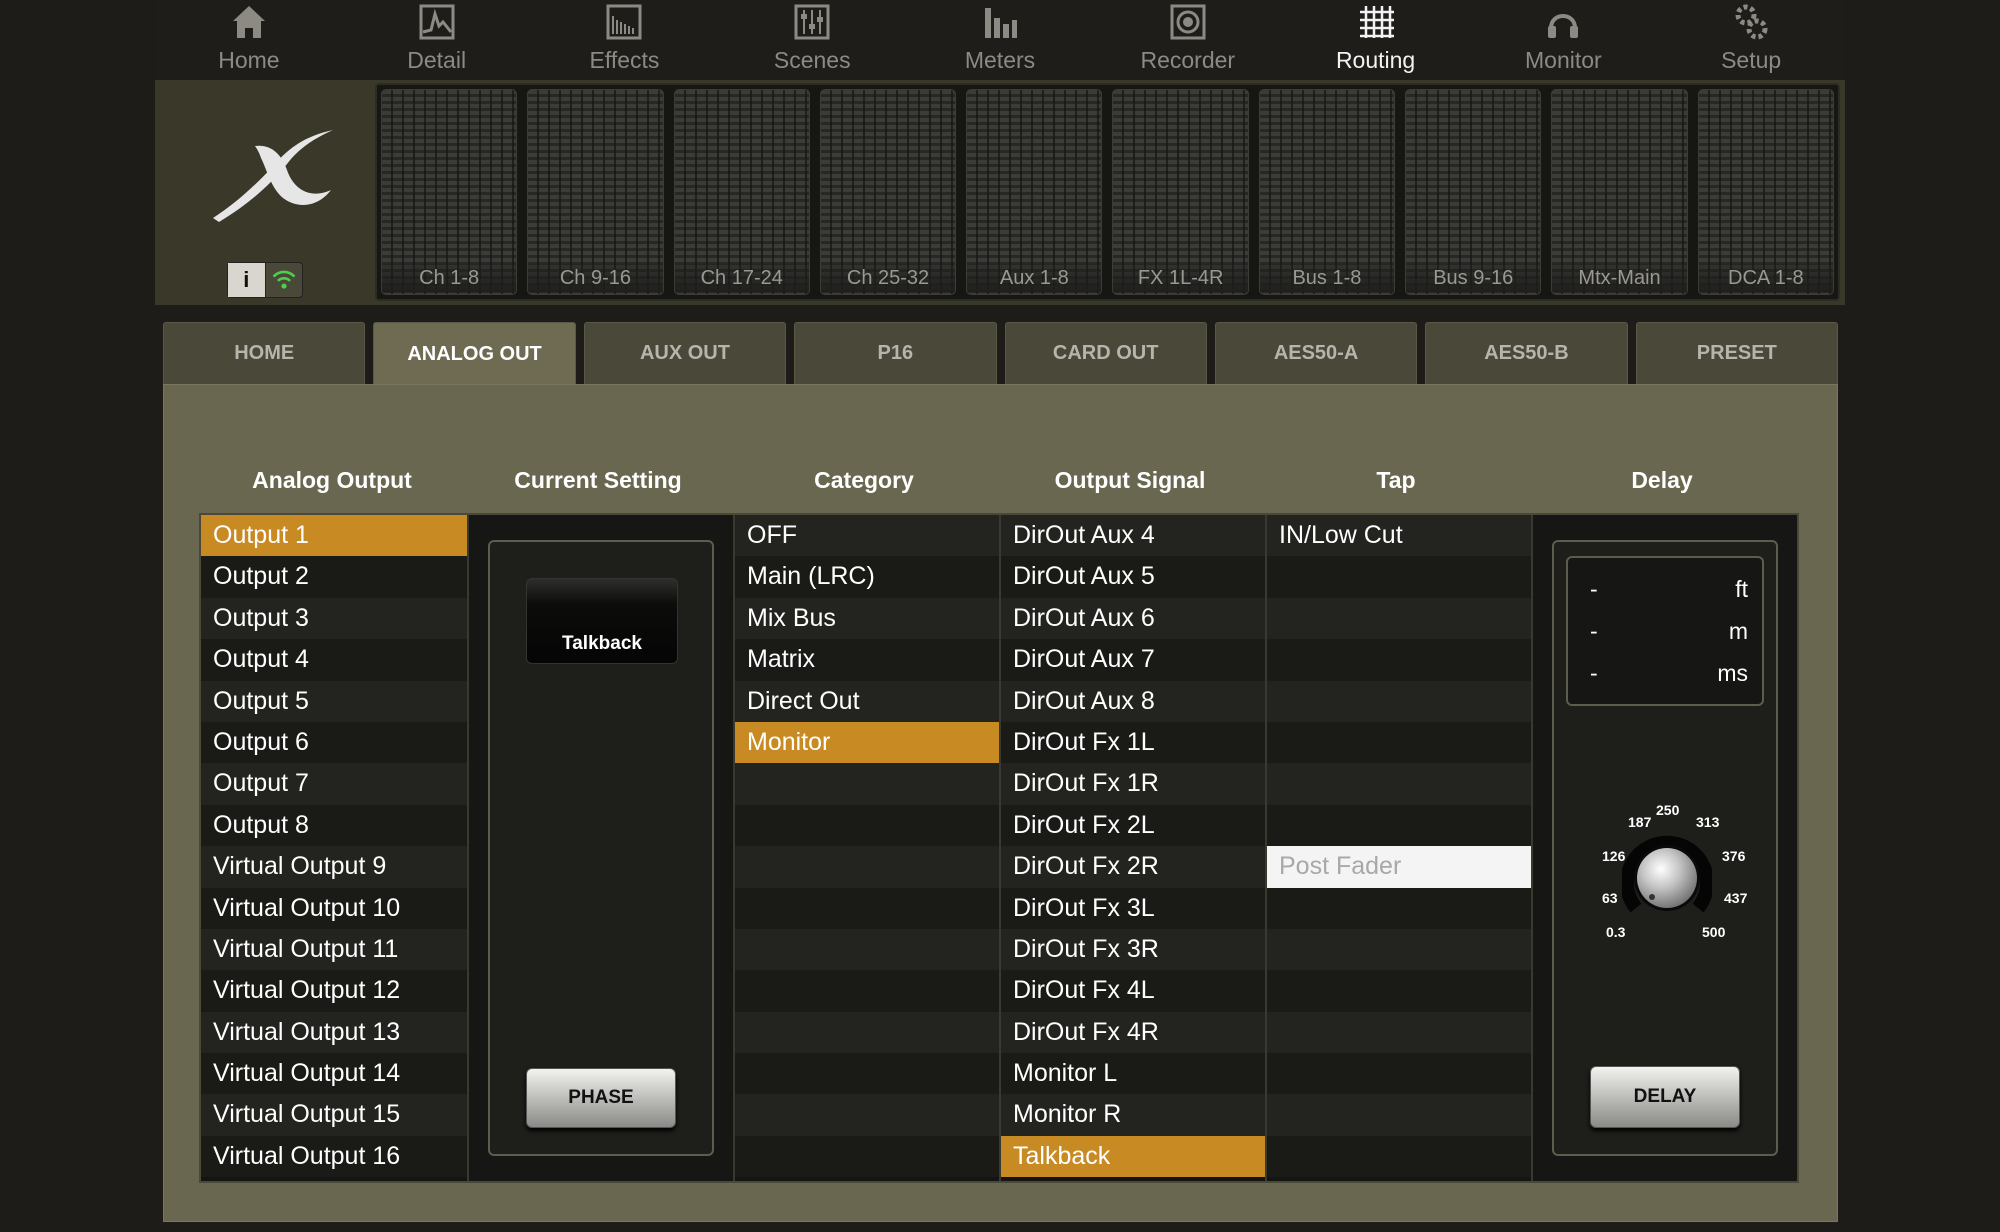  Describe the element at coordinates (334, 577) in the screenshot. I see `analog-output-item: Output 2` at that location.